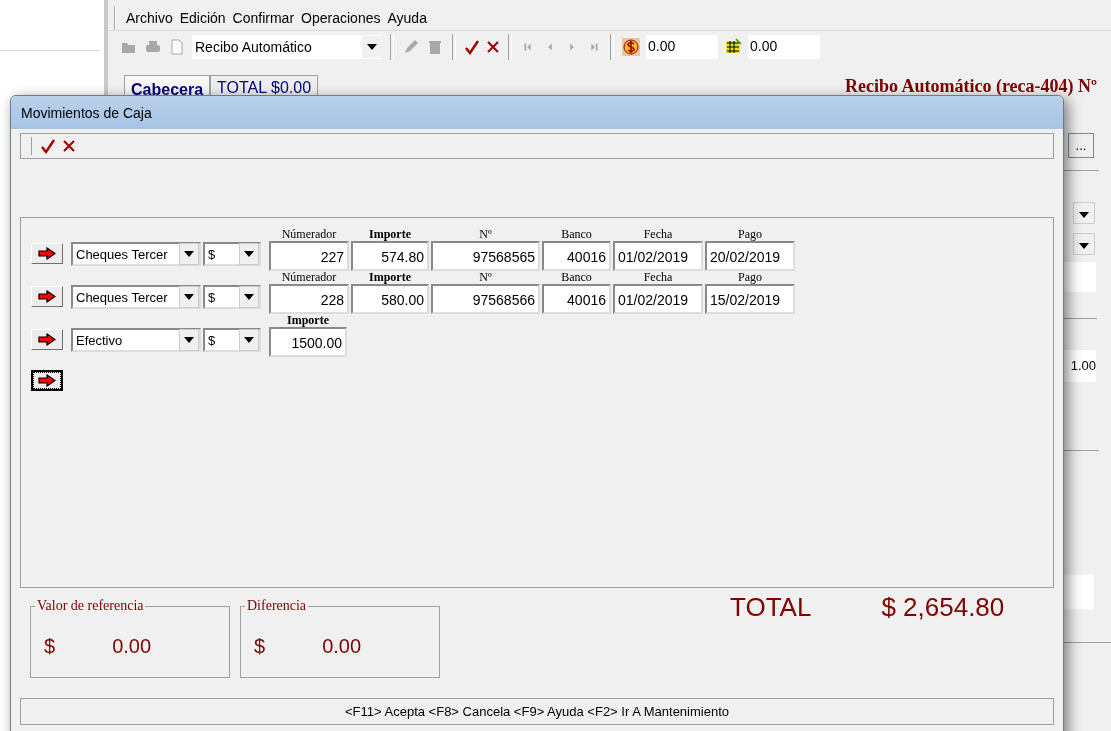 Image resolution: width=1111 pixels, height=731 pixels. I want to click on input-field: 20/02/2019, so click(750, 256).